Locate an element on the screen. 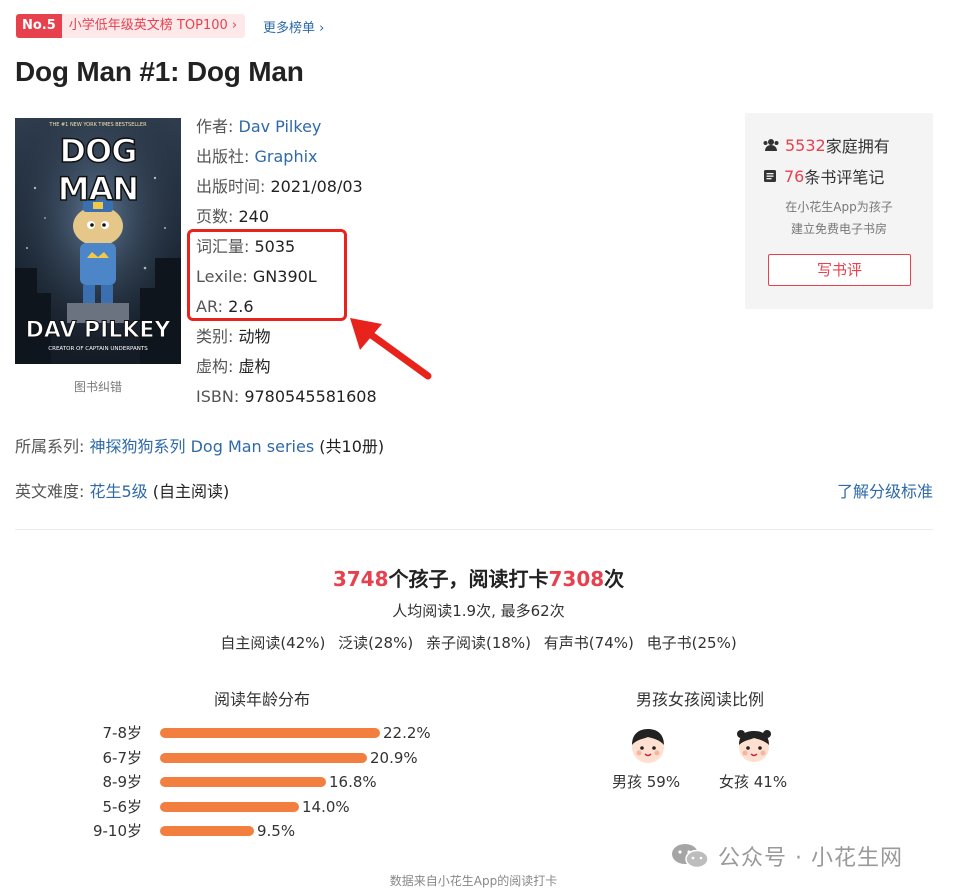 The width and height of the screenshot is (957, 893). notes-count: 76 条书评笔记 is located at coordinates (823, 176).